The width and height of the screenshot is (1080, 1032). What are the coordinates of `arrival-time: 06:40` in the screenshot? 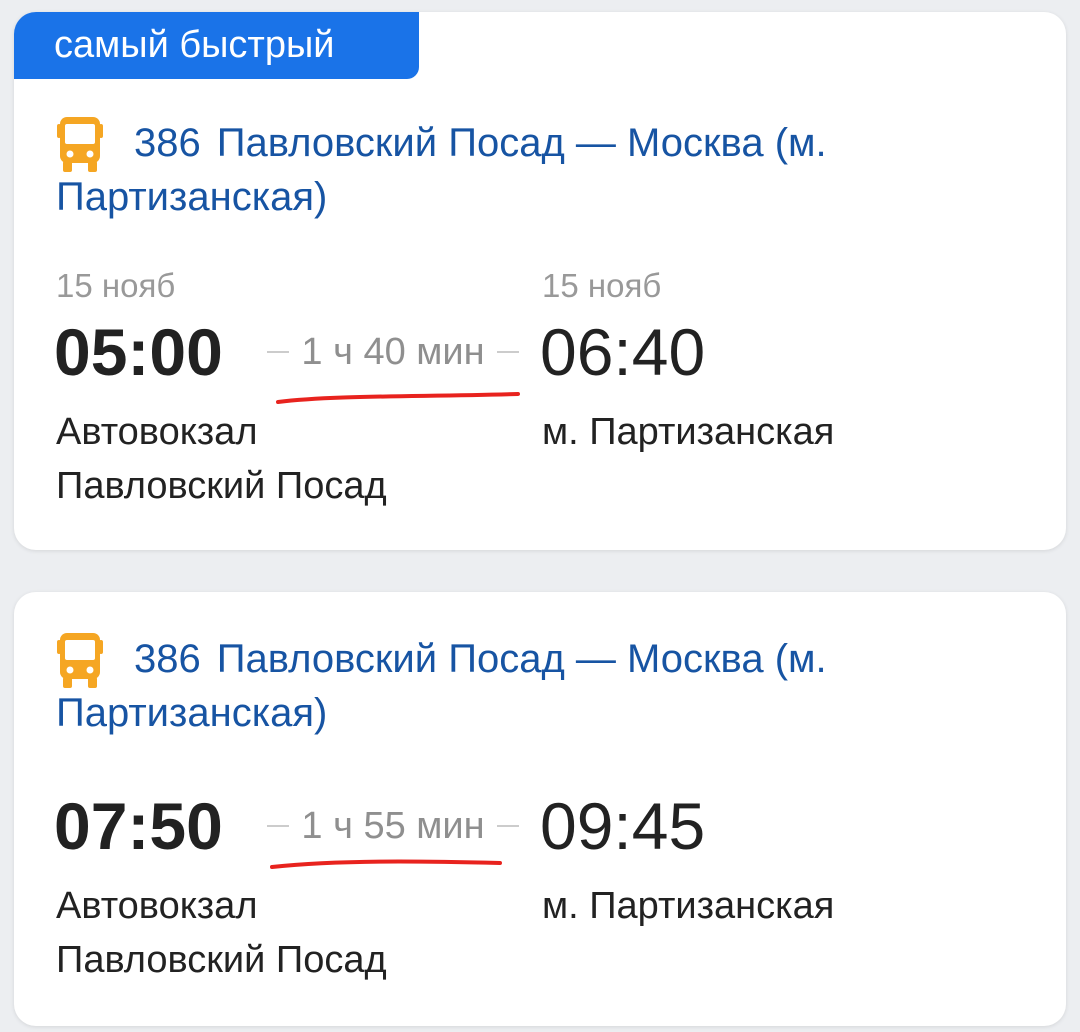 It's located at (623, 352).